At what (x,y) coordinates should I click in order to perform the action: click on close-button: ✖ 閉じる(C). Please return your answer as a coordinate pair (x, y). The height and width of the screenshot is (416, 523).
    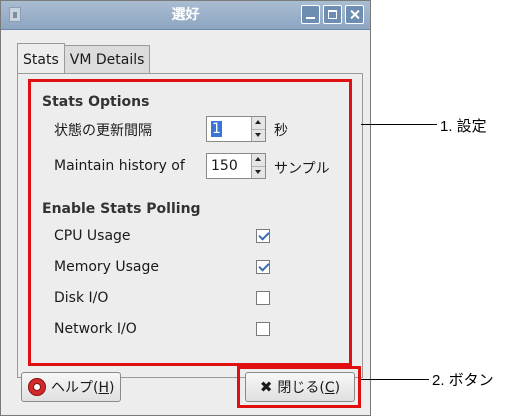
    Looking at the image, I should click on (300, 387).